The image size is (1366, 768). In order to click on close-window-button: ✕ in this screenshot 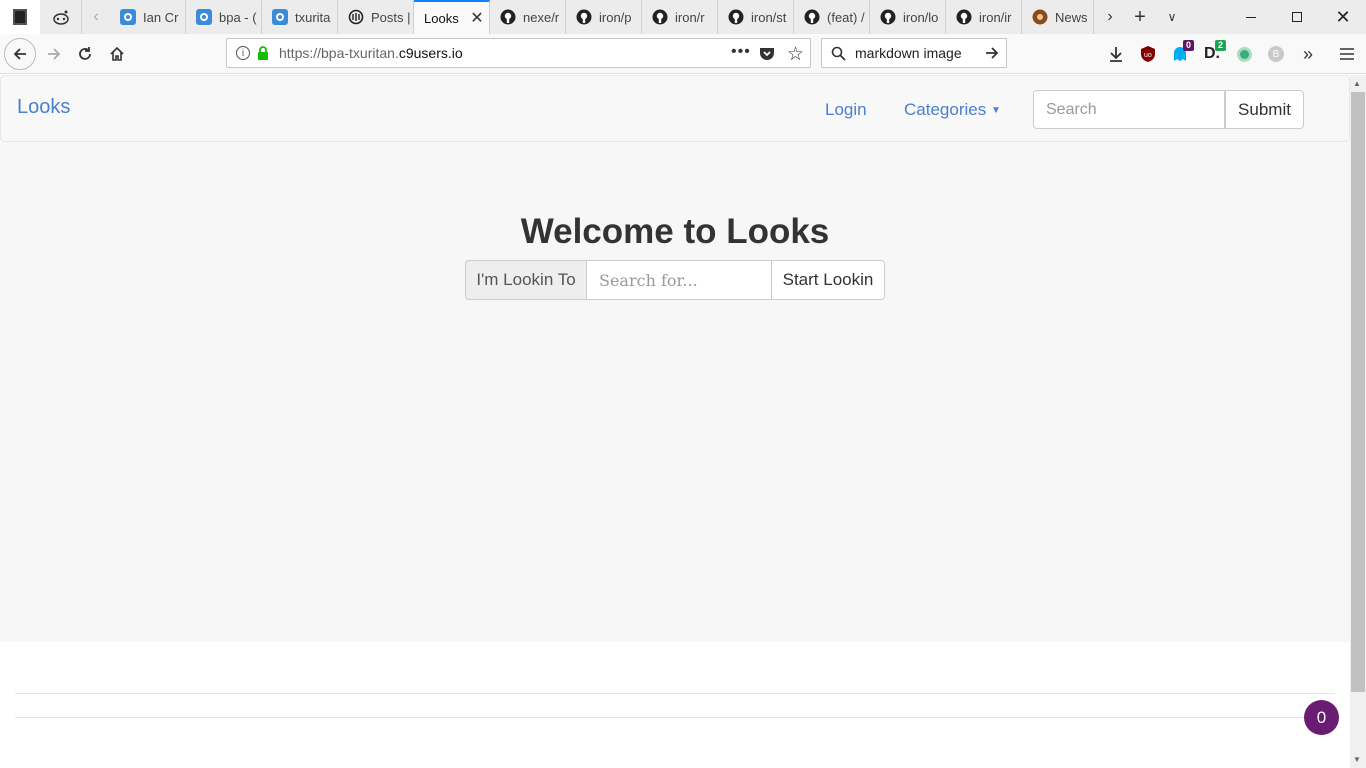, I will do `click(1343, 17)`.